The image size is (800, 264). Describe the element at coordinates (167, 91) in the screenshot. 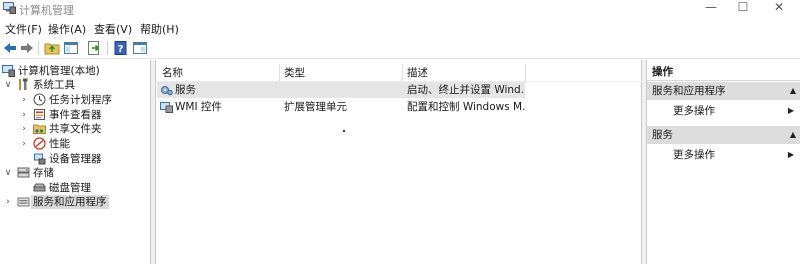

I see `gears-icon` at that location.